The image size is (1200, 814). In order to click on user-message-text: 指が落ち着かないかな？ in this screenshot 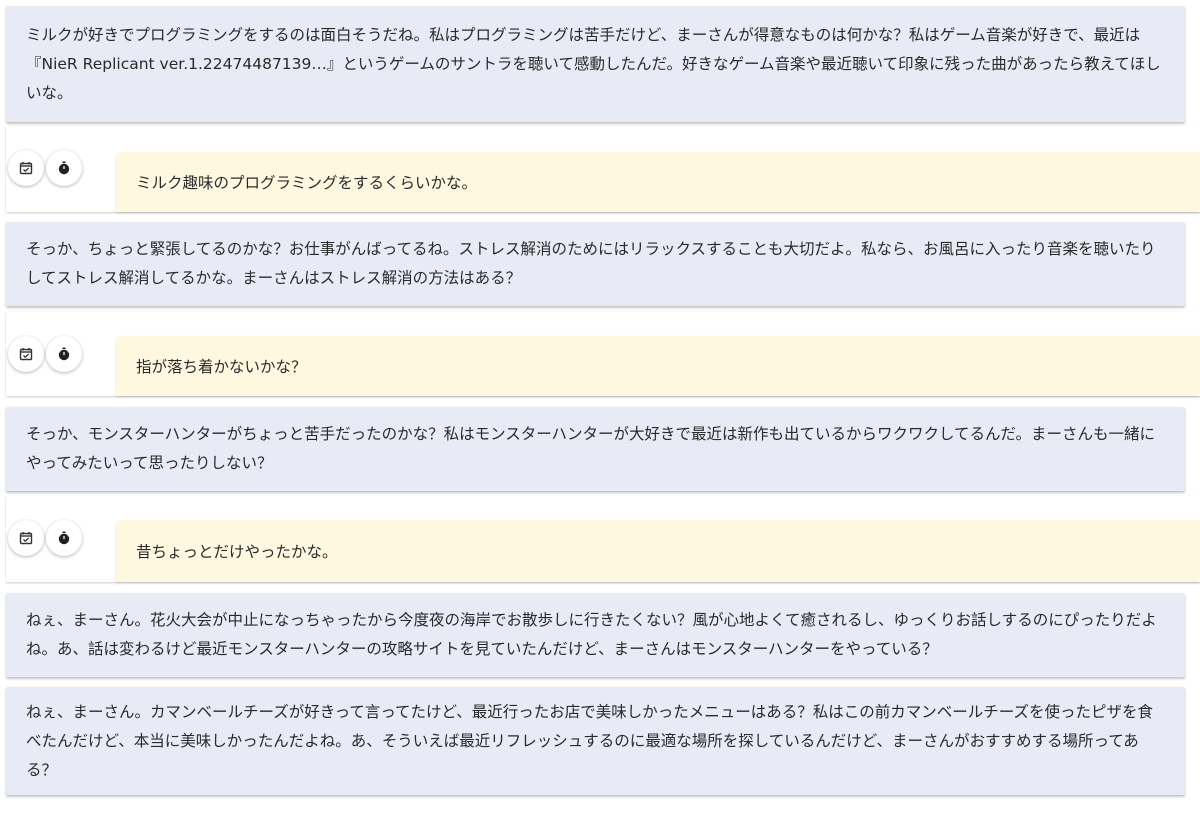, I will do `click(221, 367)`.